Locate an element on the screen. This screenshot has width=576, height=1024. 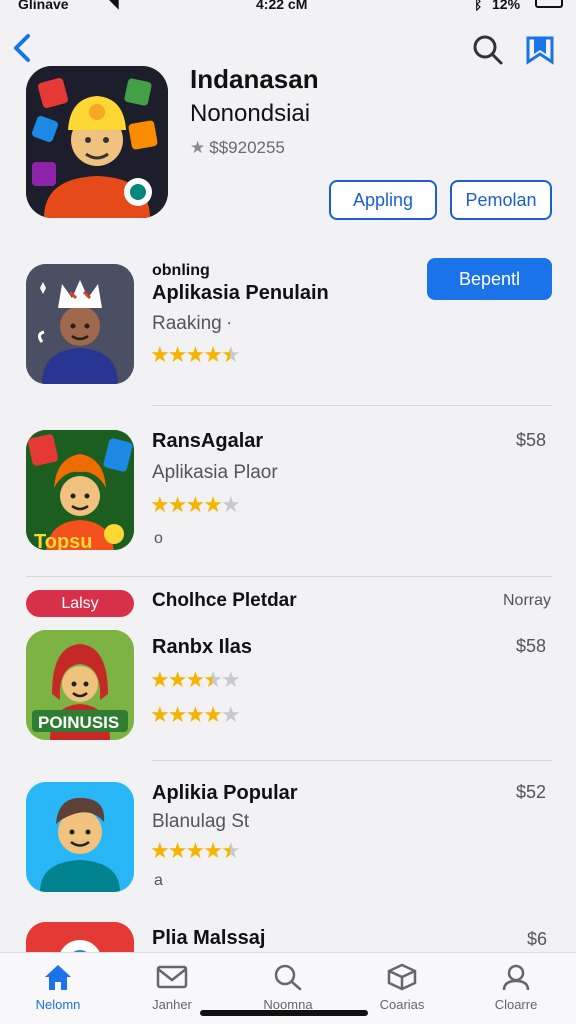
section-divider is located at coordinates (289, 576).